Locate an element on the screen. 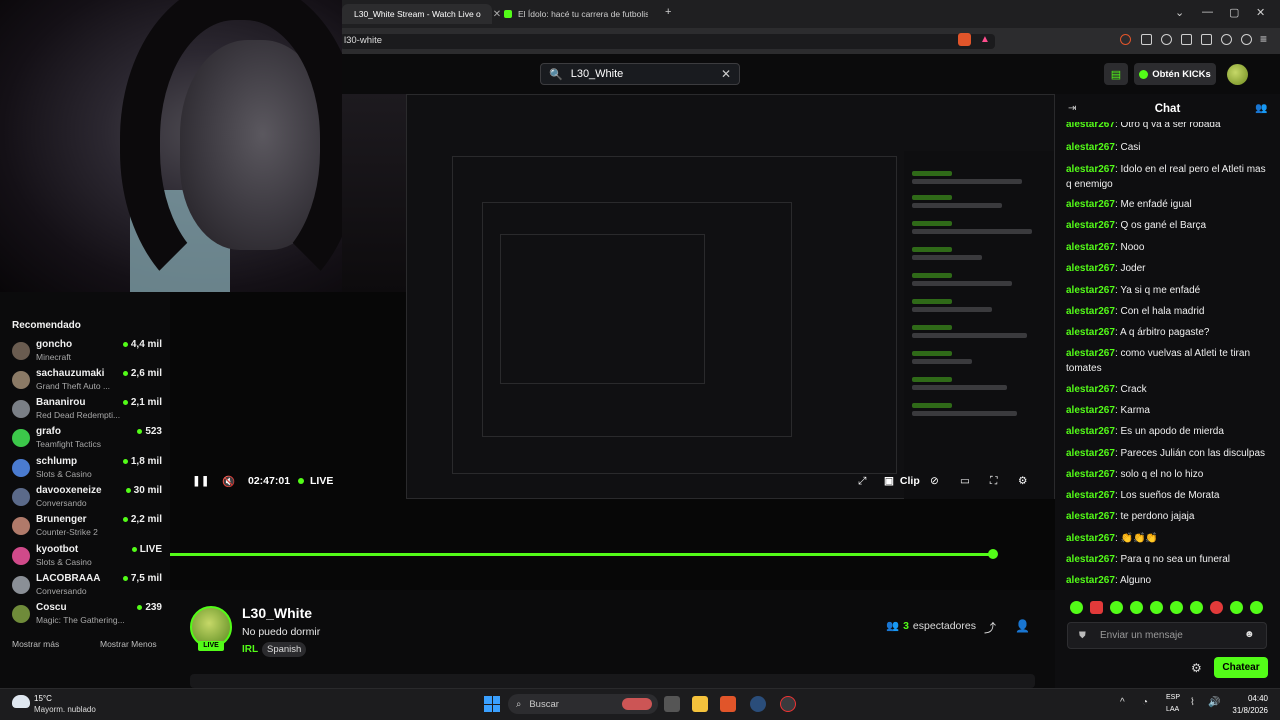 Image resolution: width=1280 pixels, height=720 pixels. sidebar-channel-kyootbot: kyootbot Slots & Casino LIVE is located at coordinates (87, 557).